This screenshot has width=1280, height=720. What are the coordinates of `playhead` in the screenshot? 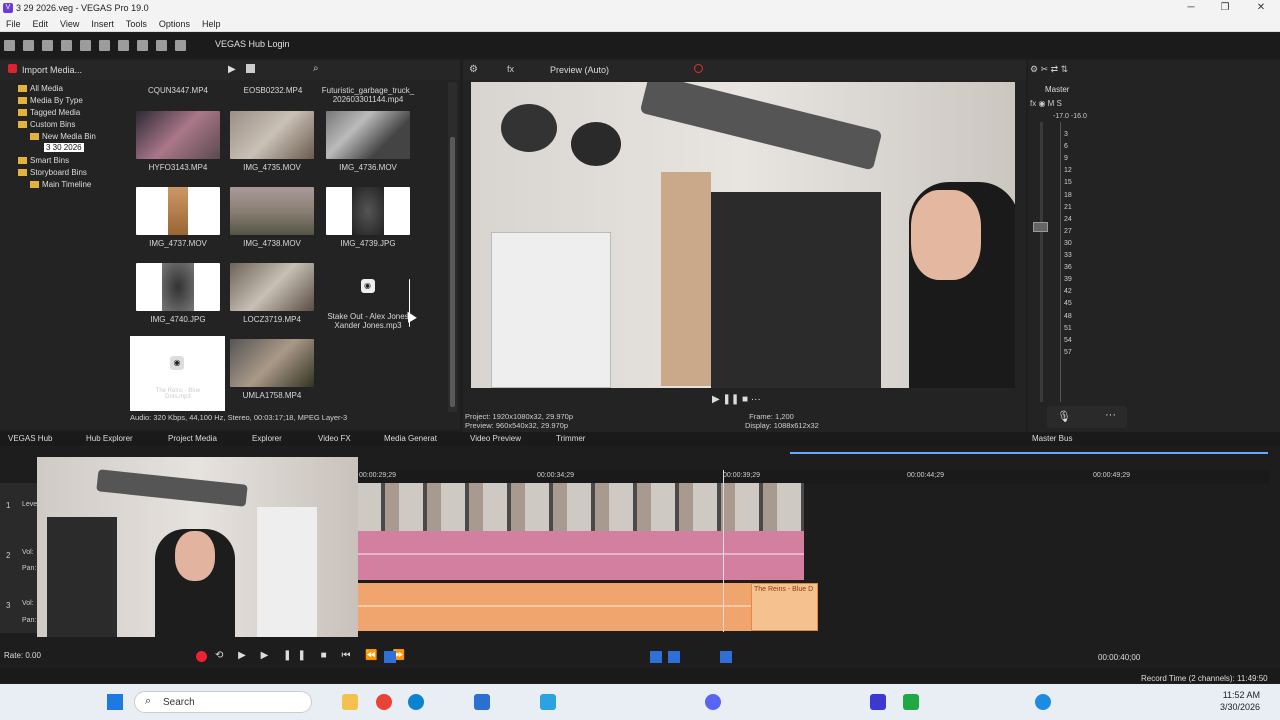 It's located at (723, 551).